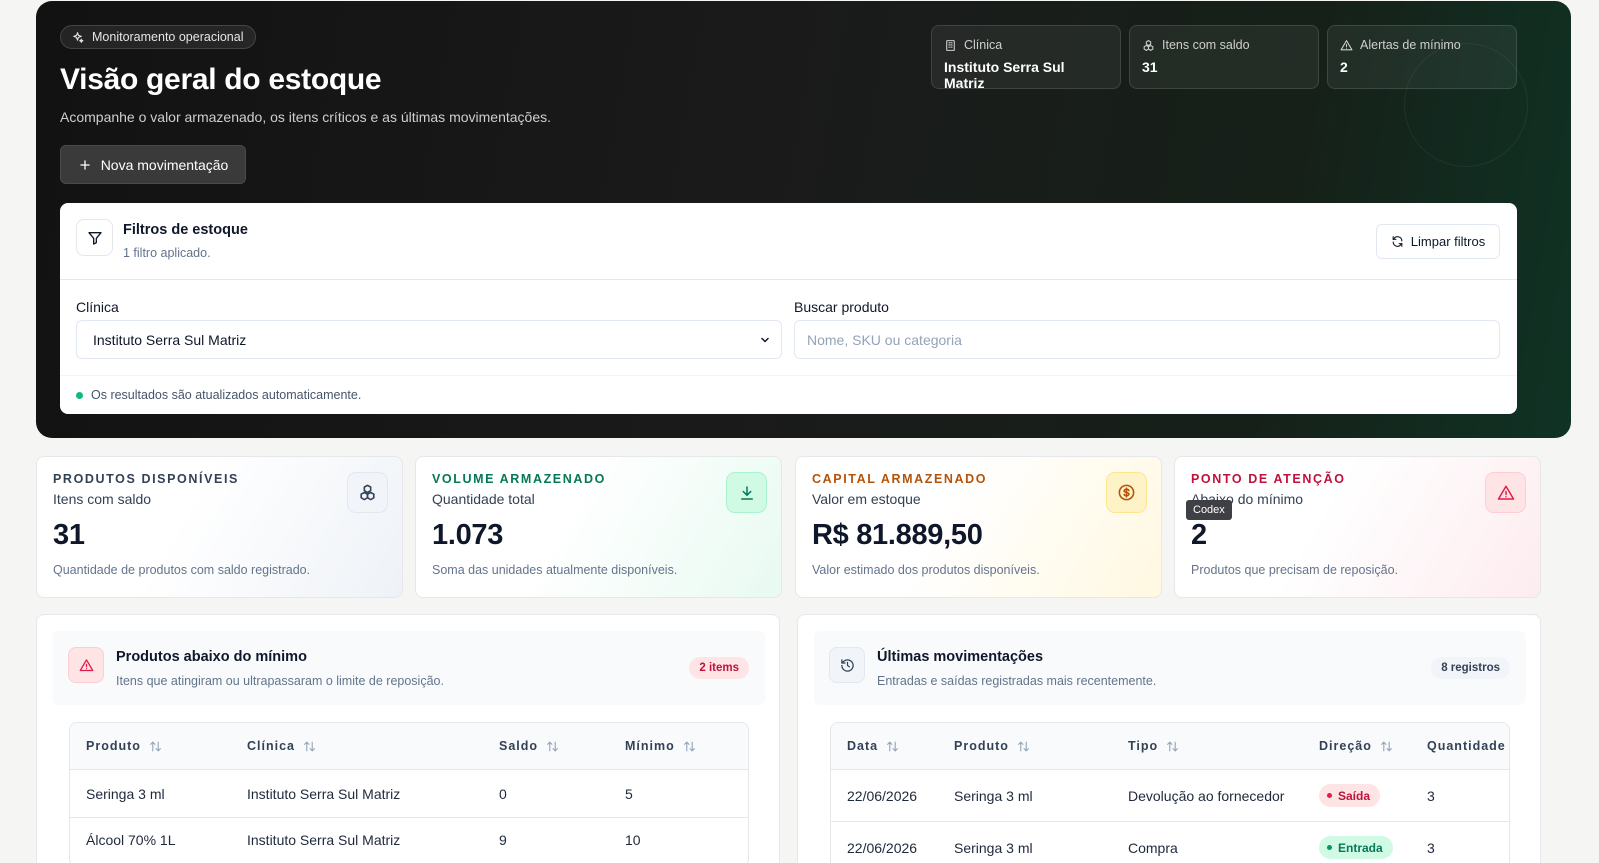 Image resolution: width=1599 pixels, height=863 pixels. What do you see at coordinates (866, 499) in the screenshot?
I see `kpi-label: Valor em estoque` at bounding box center [866, 499].